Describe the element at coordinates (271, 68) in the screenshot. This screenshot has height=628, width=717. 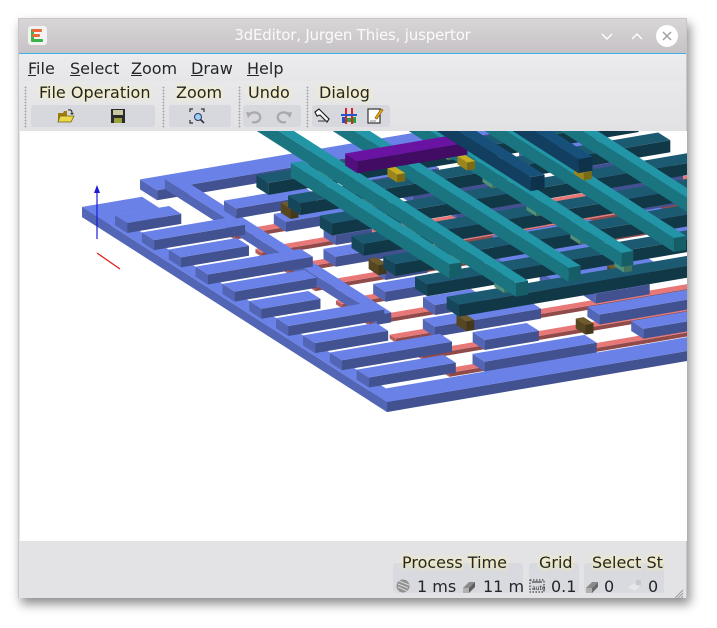
I see `menu-help-label: elp` at that location.